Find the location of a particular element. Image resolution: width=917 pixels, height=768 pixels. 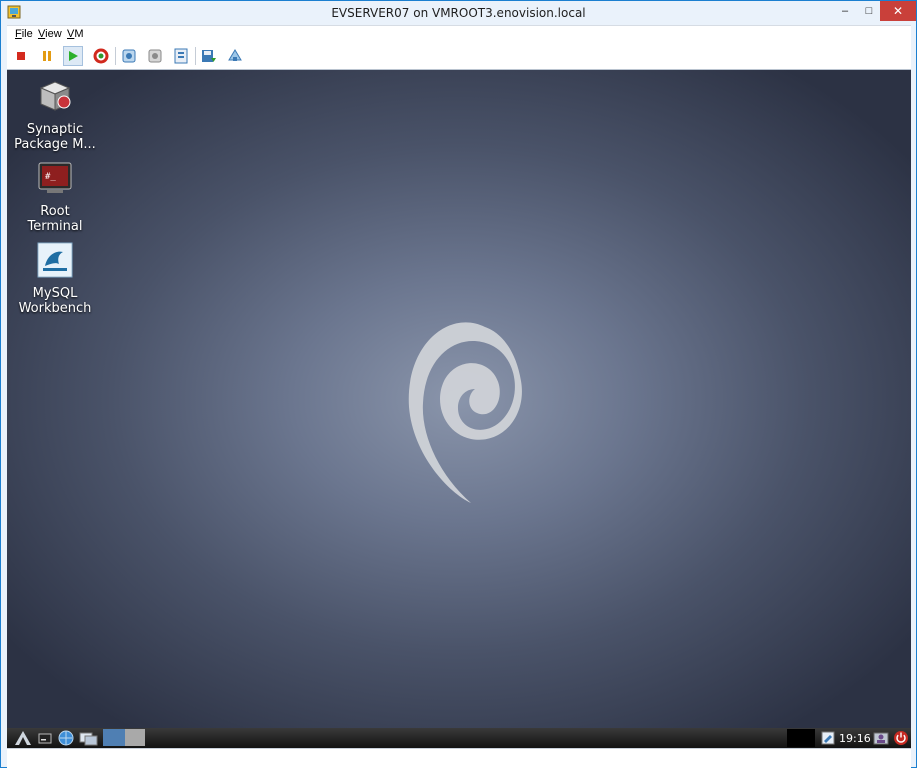

save-state-button is located at coordinates (209, 56).